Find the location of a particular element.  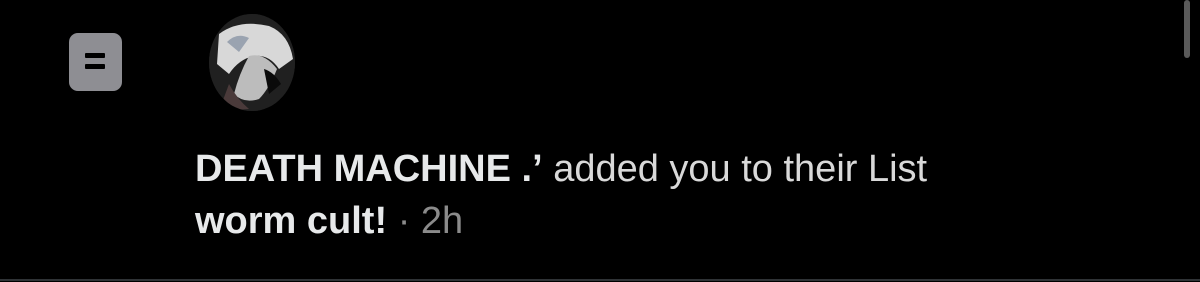

list-name: worm cult! is located at coordinates (291, 221).